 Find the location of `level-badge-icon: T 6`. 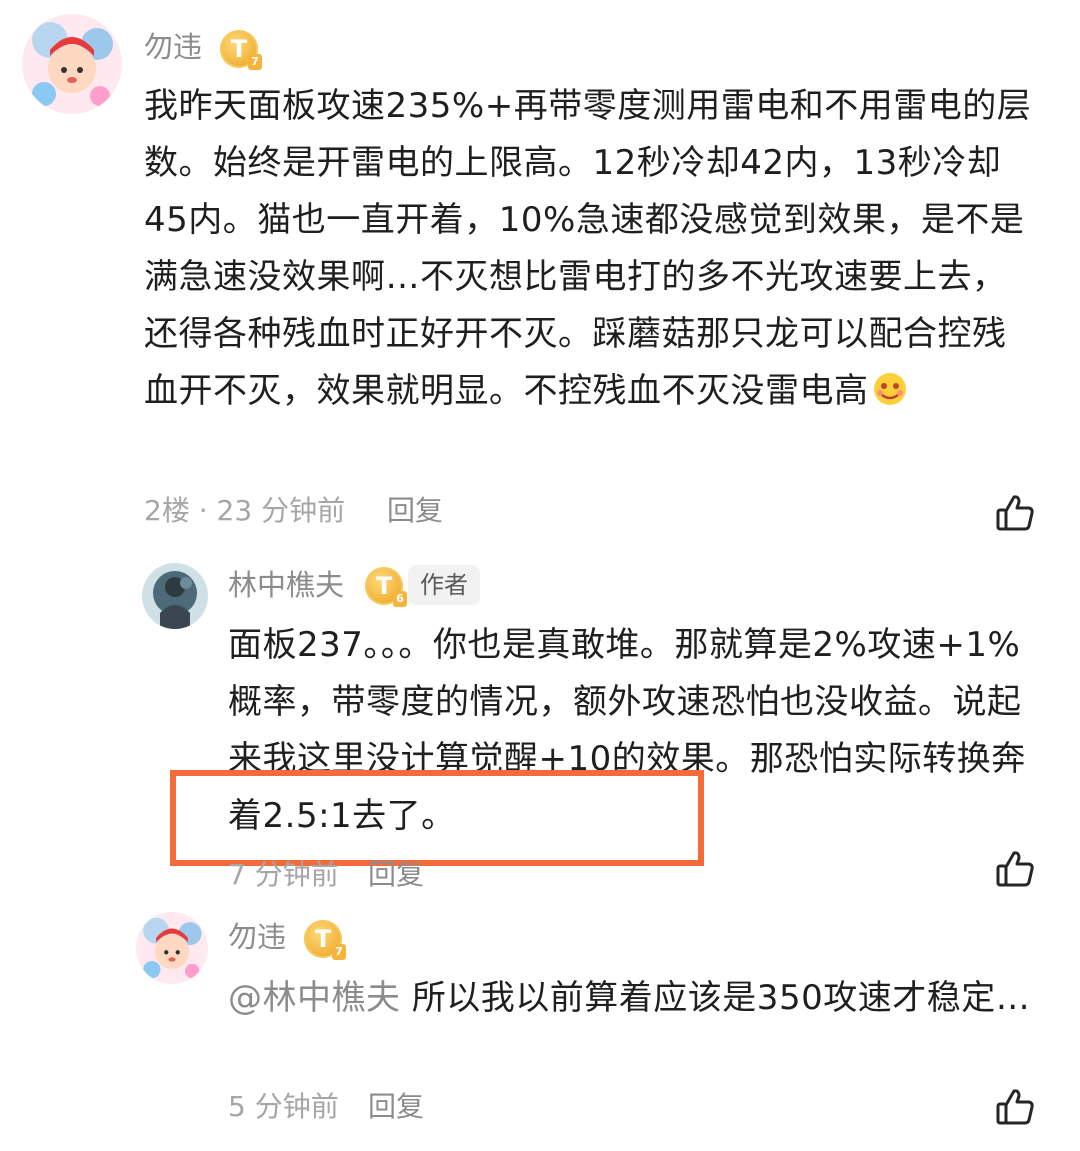

level-badge-icon: T 6 is located at coordinates (386, 587).